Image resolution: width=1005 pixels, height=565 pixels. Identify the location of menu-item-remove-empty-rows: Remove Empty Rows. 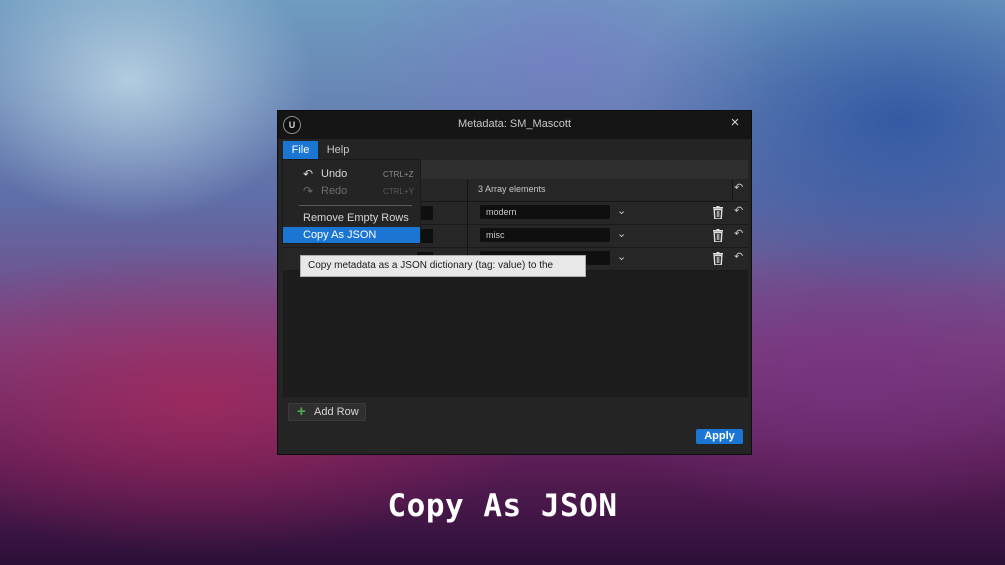
(351, 218).